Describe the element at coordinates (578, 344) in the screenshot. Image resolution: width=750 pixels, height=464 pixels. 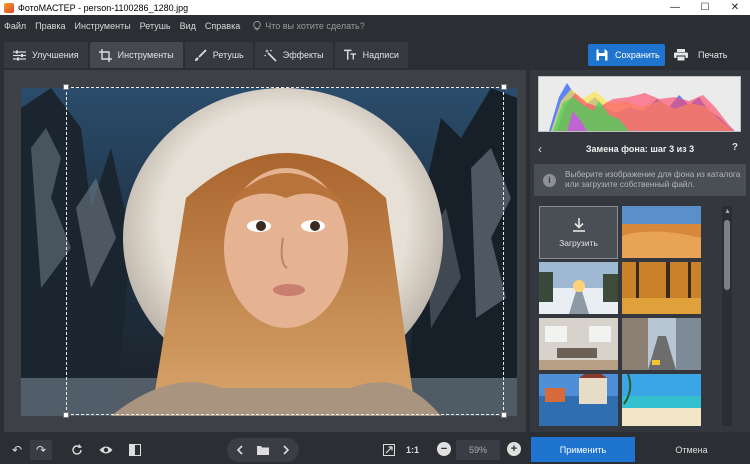
I see `thumbnail-living-room` at that location.